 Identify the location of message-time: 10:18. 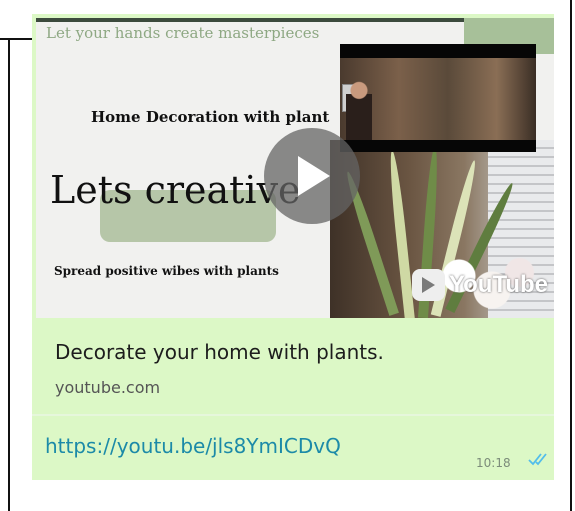
(493, 463).